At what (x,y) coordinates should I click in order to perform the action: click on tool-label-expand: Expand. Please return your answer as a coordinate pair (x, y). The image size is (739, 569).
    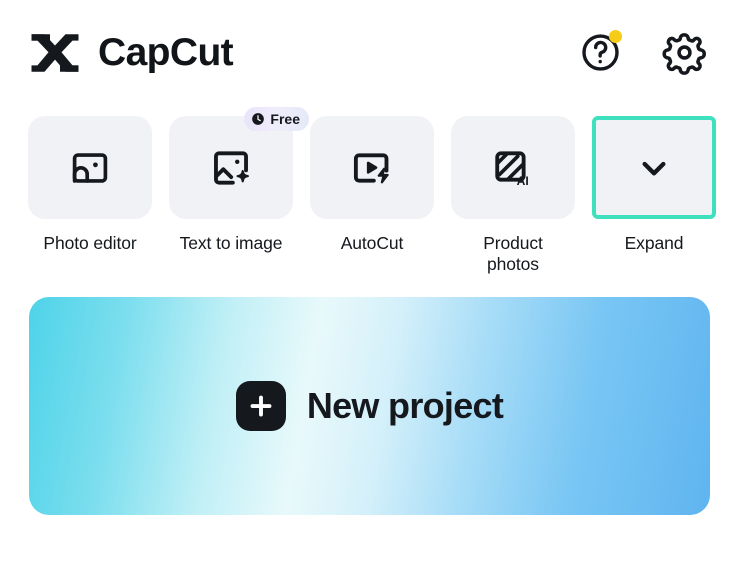
    Looking at the image, I should click on (654, 243).